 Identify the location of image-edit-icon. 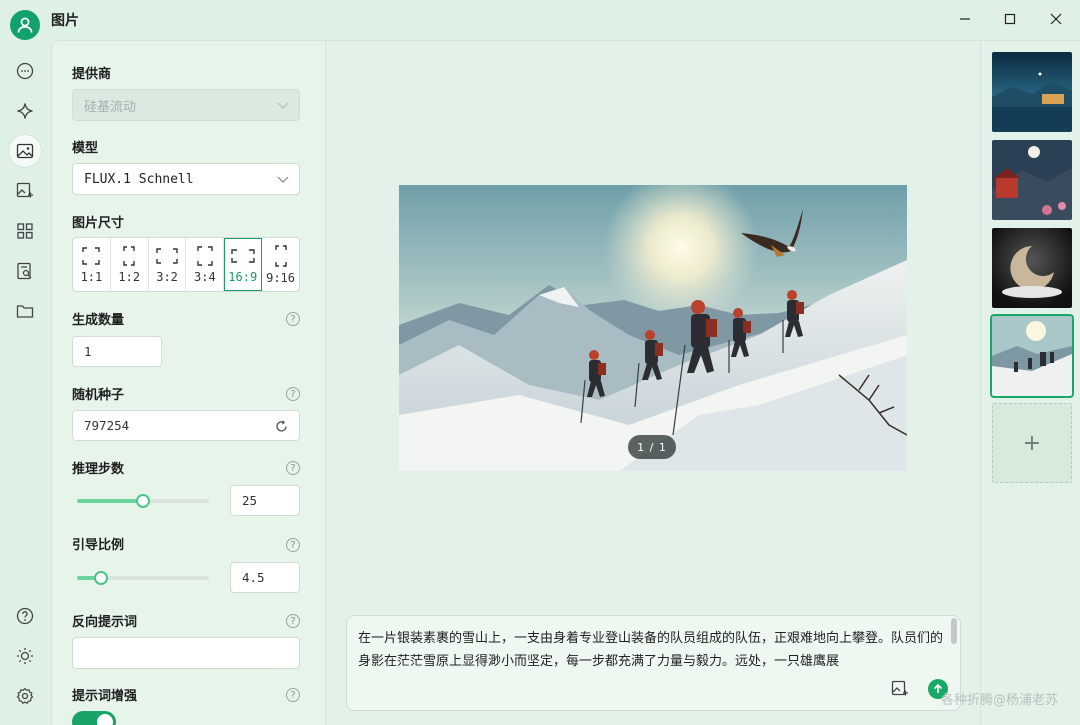
(25, 191).